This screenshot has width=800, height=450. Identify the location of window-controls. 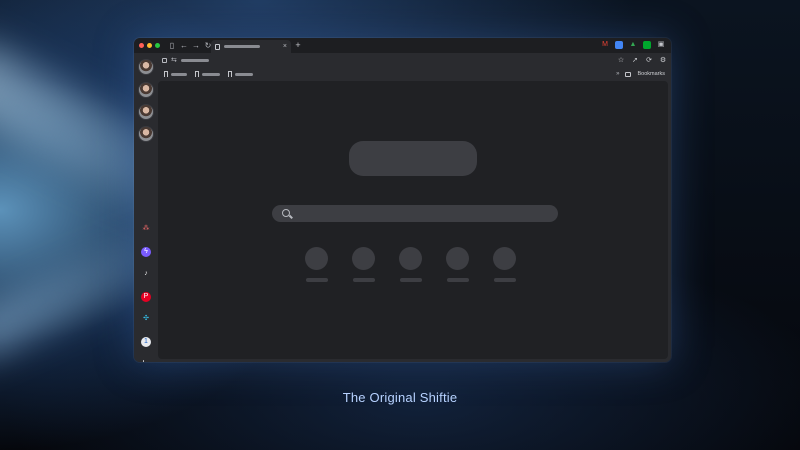
(149, 45).